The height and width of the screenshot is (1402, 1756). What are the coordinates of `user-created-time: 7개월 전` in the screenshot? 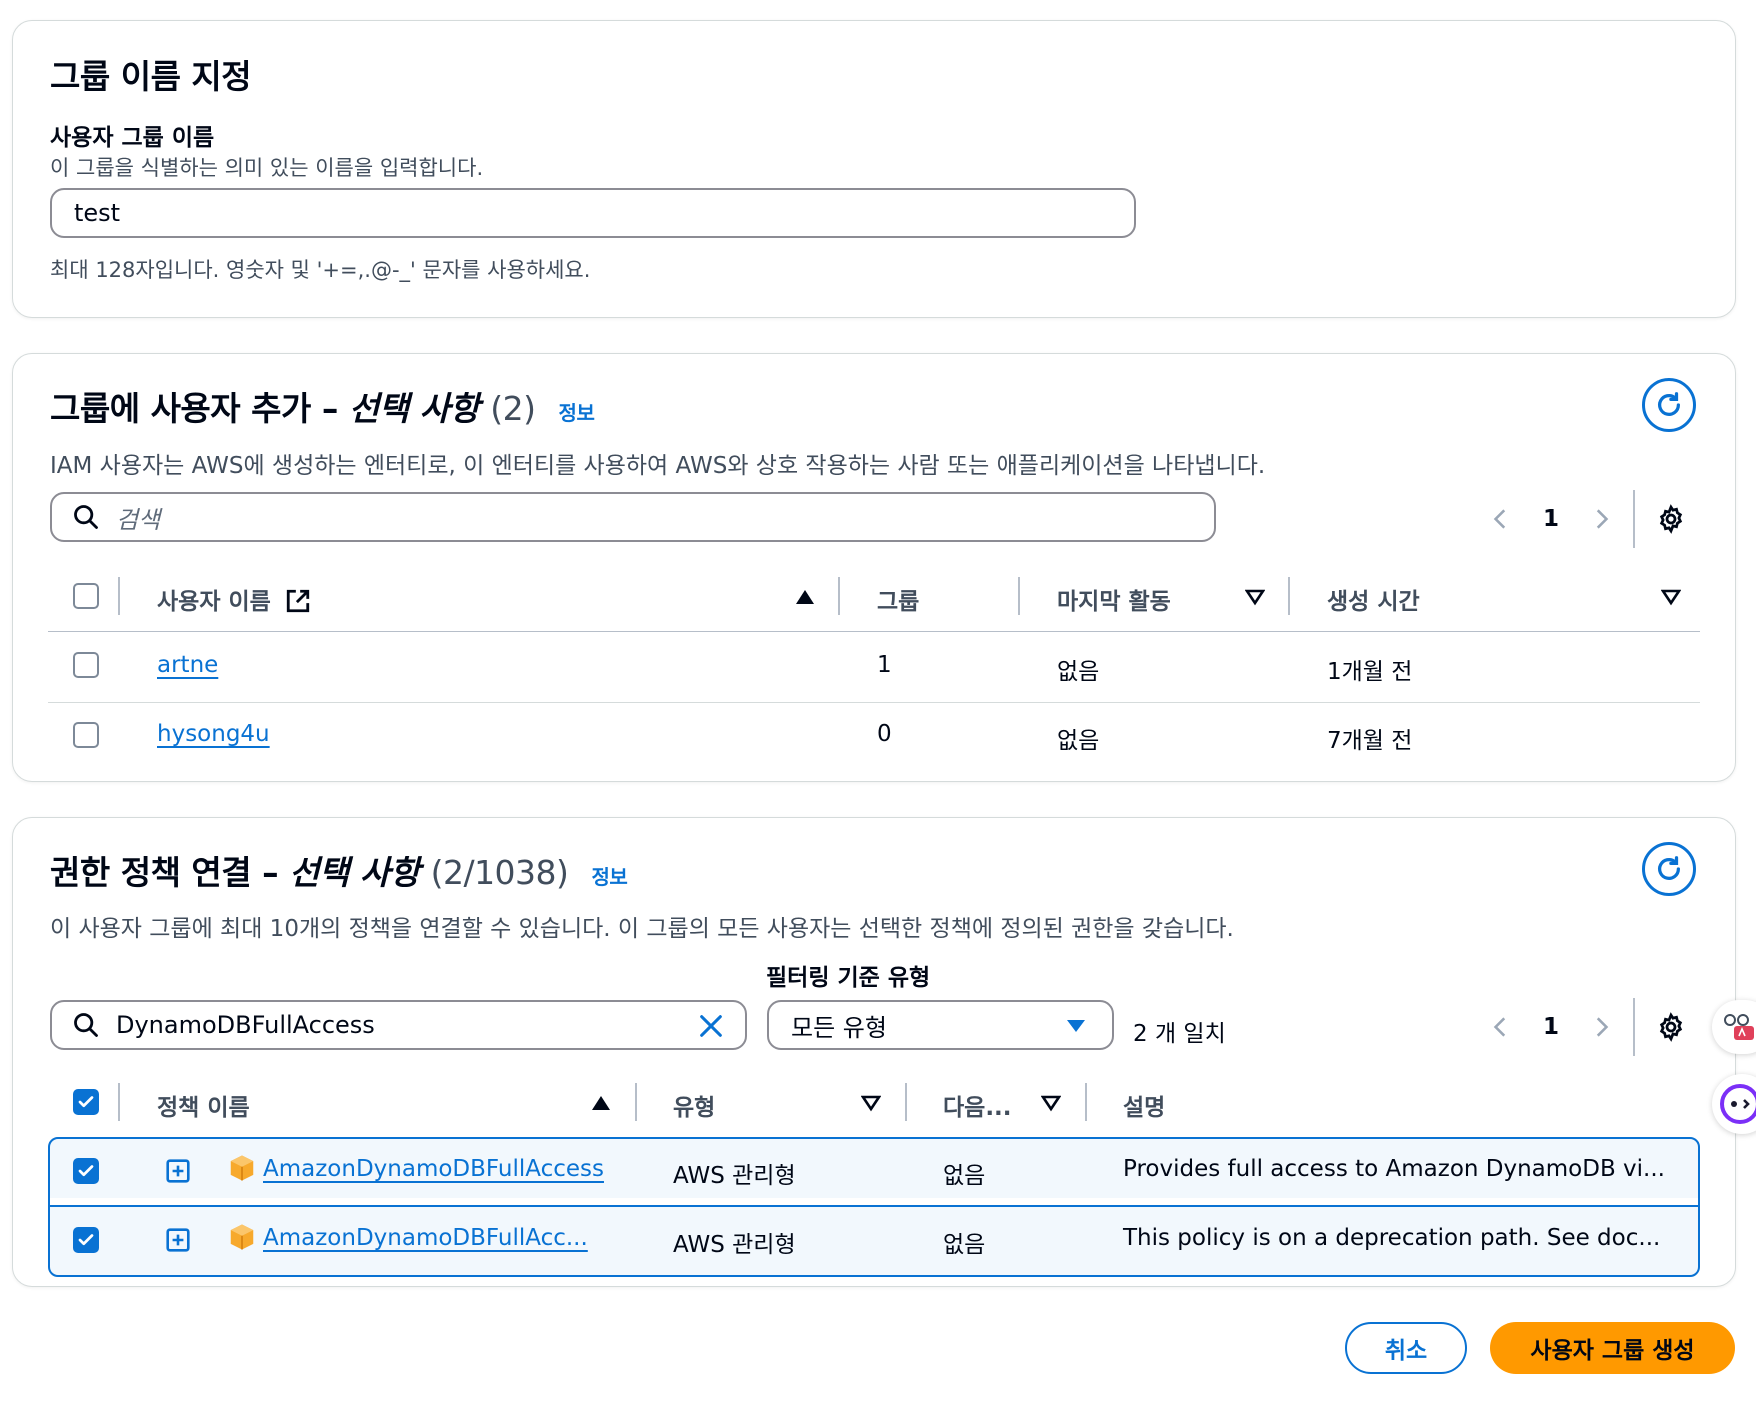 It's located at (1370, 741).